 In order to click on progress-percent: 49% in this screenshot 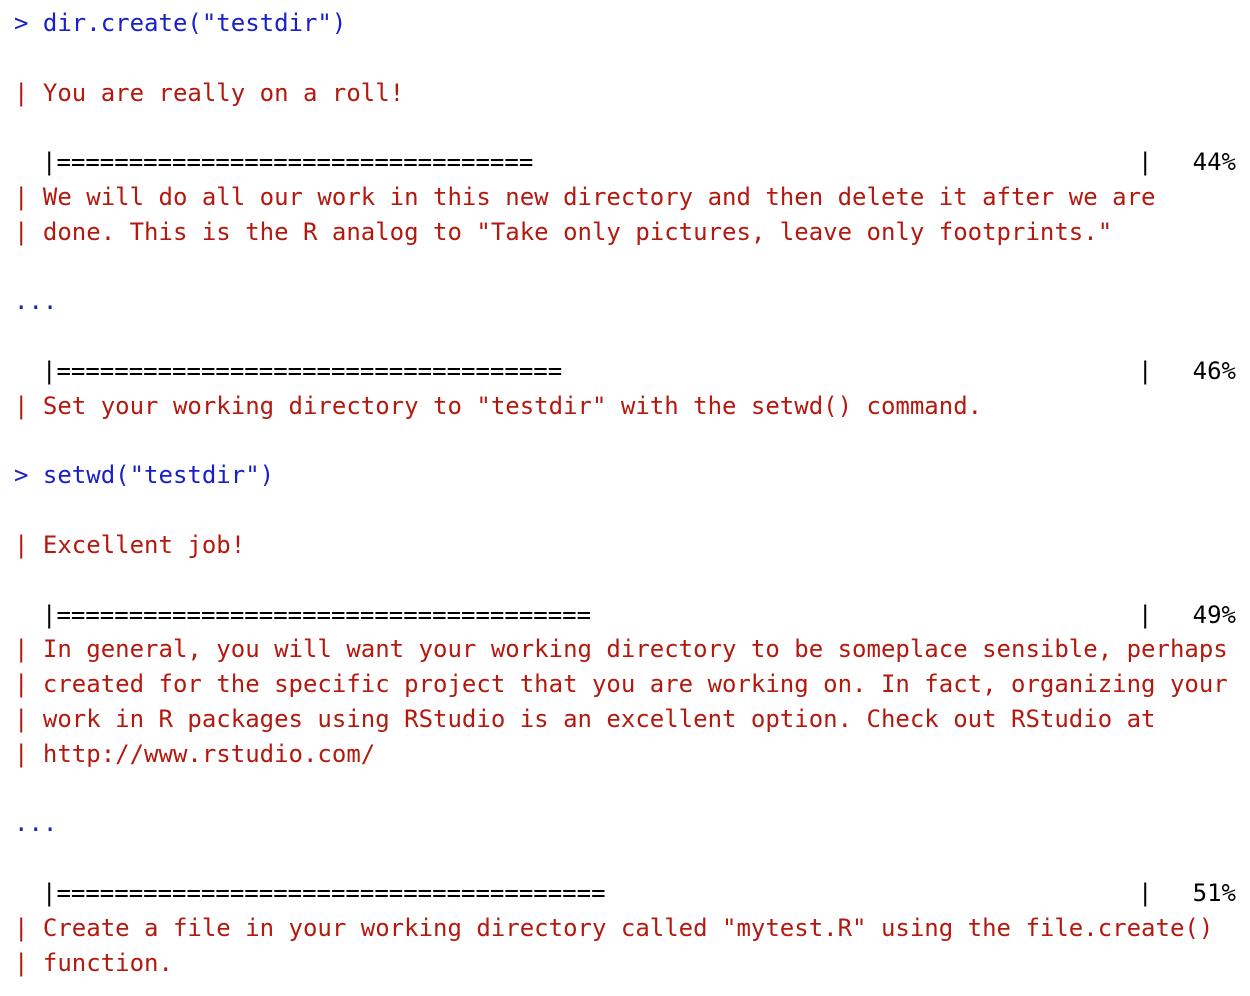, I will do `click(1214, 614)`.